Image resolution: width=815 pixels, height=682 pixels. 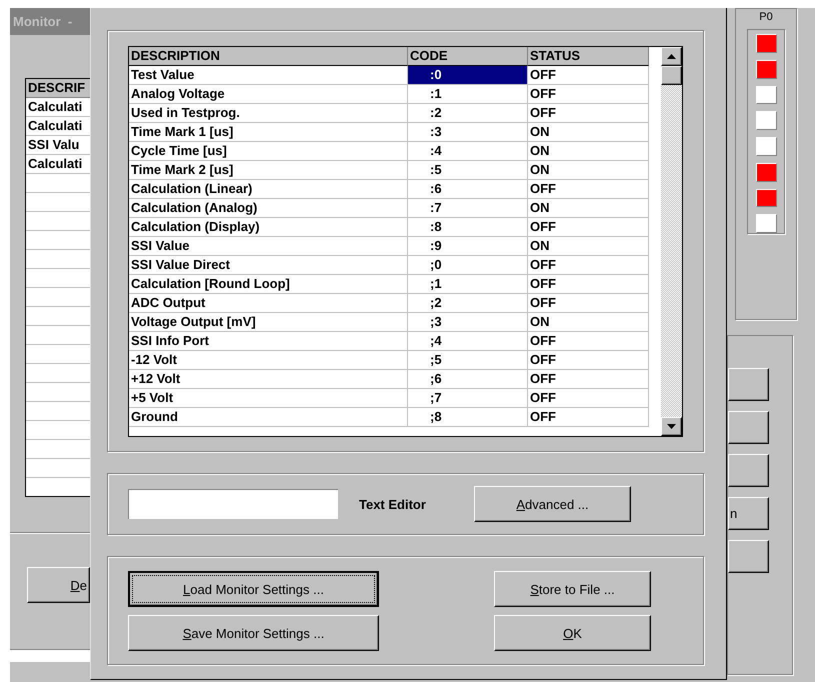 I want to click on scroll-thumb, so click(x=671, y=75).